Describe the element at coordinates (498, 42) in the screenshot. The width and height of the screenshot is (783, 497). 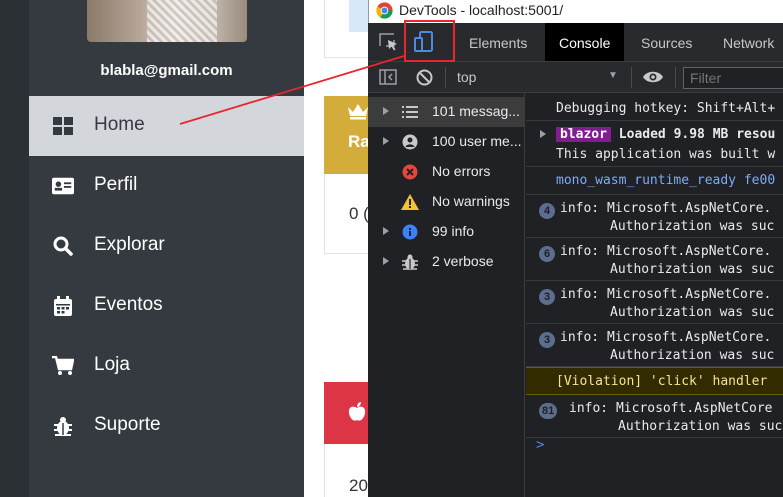
I see `tab-elements: Elements` at that location.